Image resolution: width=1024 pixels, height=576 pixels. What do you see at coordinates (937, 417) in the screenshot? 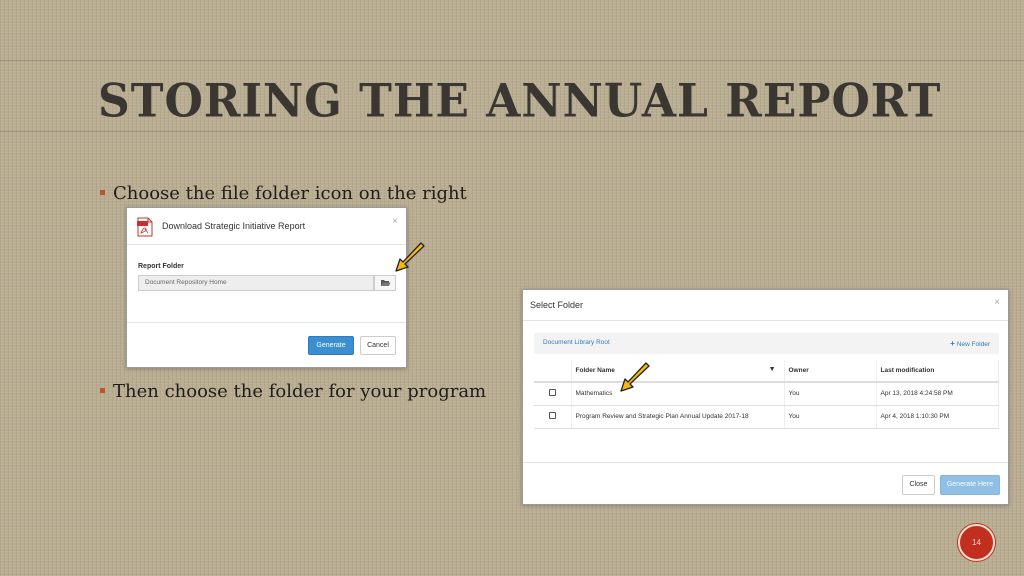
I see `modified-cell: Apr 4, 2018 1:10:30 PM` at bounding box center [937, 417].